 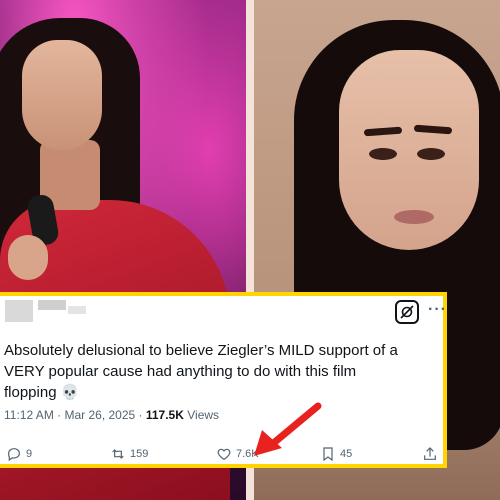 I want to click on lips, so click(x=414, y=217).